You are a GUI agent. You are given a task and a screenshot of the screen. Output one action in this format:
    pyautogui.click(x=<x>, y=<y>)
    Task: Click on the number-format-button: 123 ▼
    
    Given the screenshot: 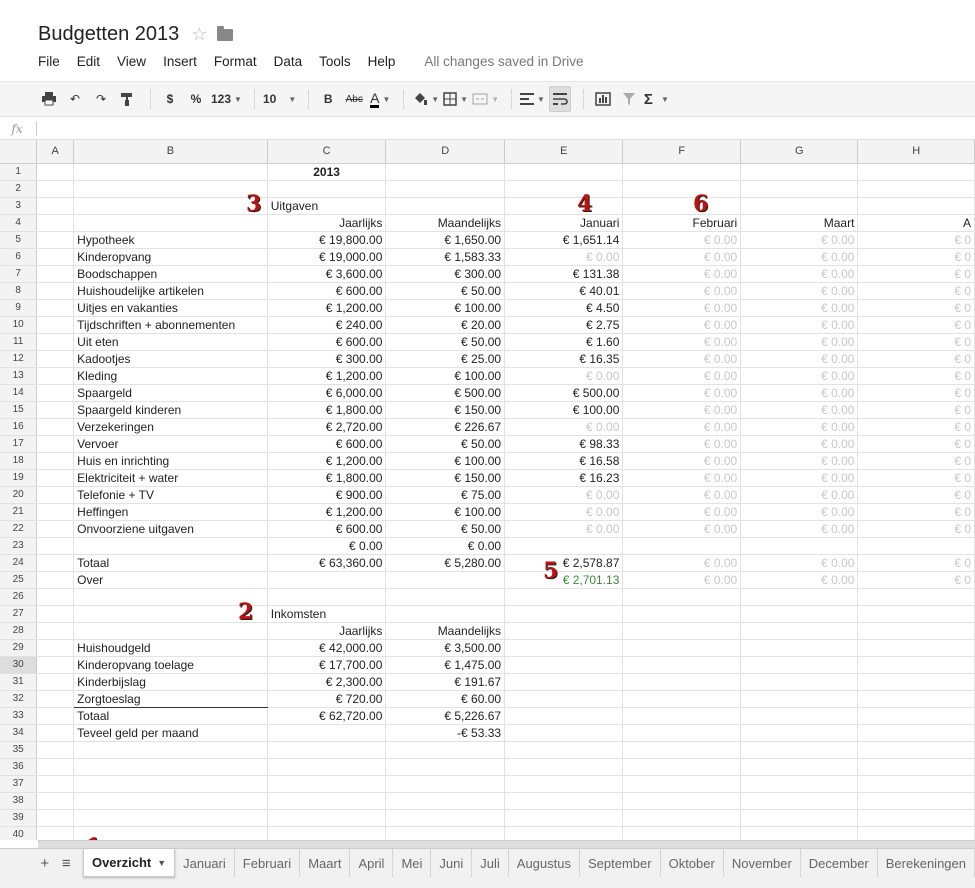 What is the action you would take?
    pyautogui.click(x=226, y=99)
    